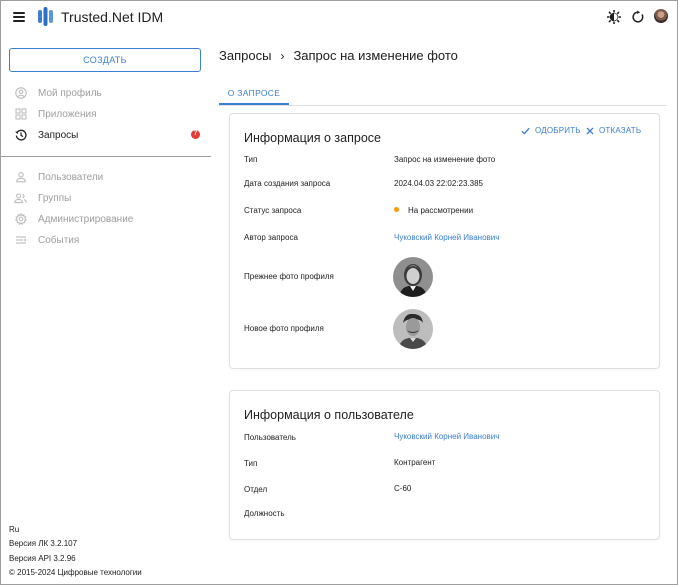  Describe the element at coordinates (270, 437) in the screenshot. I see `user-label: Пользователь` at that location.